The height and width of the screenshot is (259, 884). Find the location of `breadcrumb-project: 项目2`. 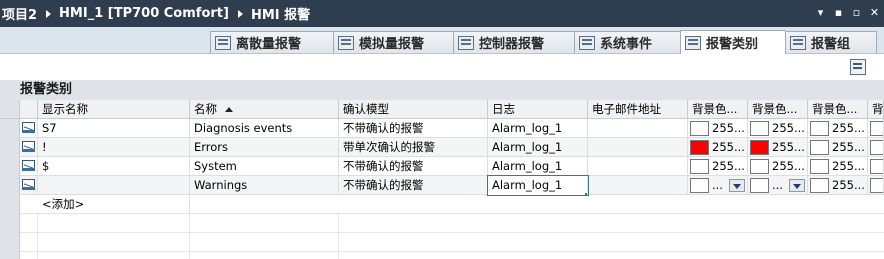

breadcrumb-project: 项目2 is located at coordinates (19, 13).